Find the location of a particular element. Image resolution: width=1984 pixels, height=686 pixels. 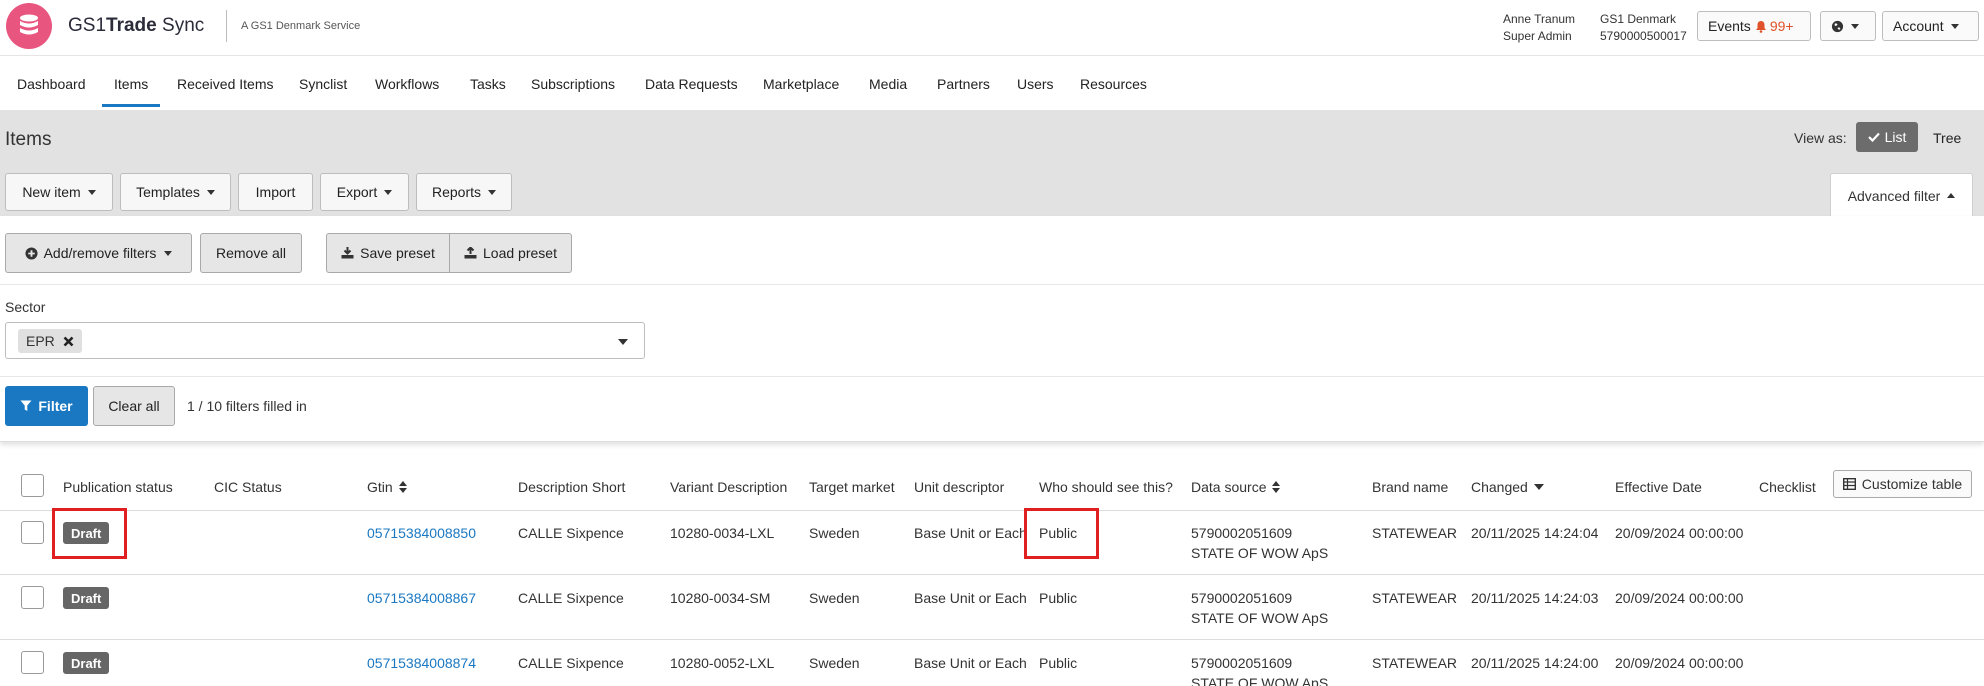

view-tree-button: Tree is located at coordinates (1947, 138).